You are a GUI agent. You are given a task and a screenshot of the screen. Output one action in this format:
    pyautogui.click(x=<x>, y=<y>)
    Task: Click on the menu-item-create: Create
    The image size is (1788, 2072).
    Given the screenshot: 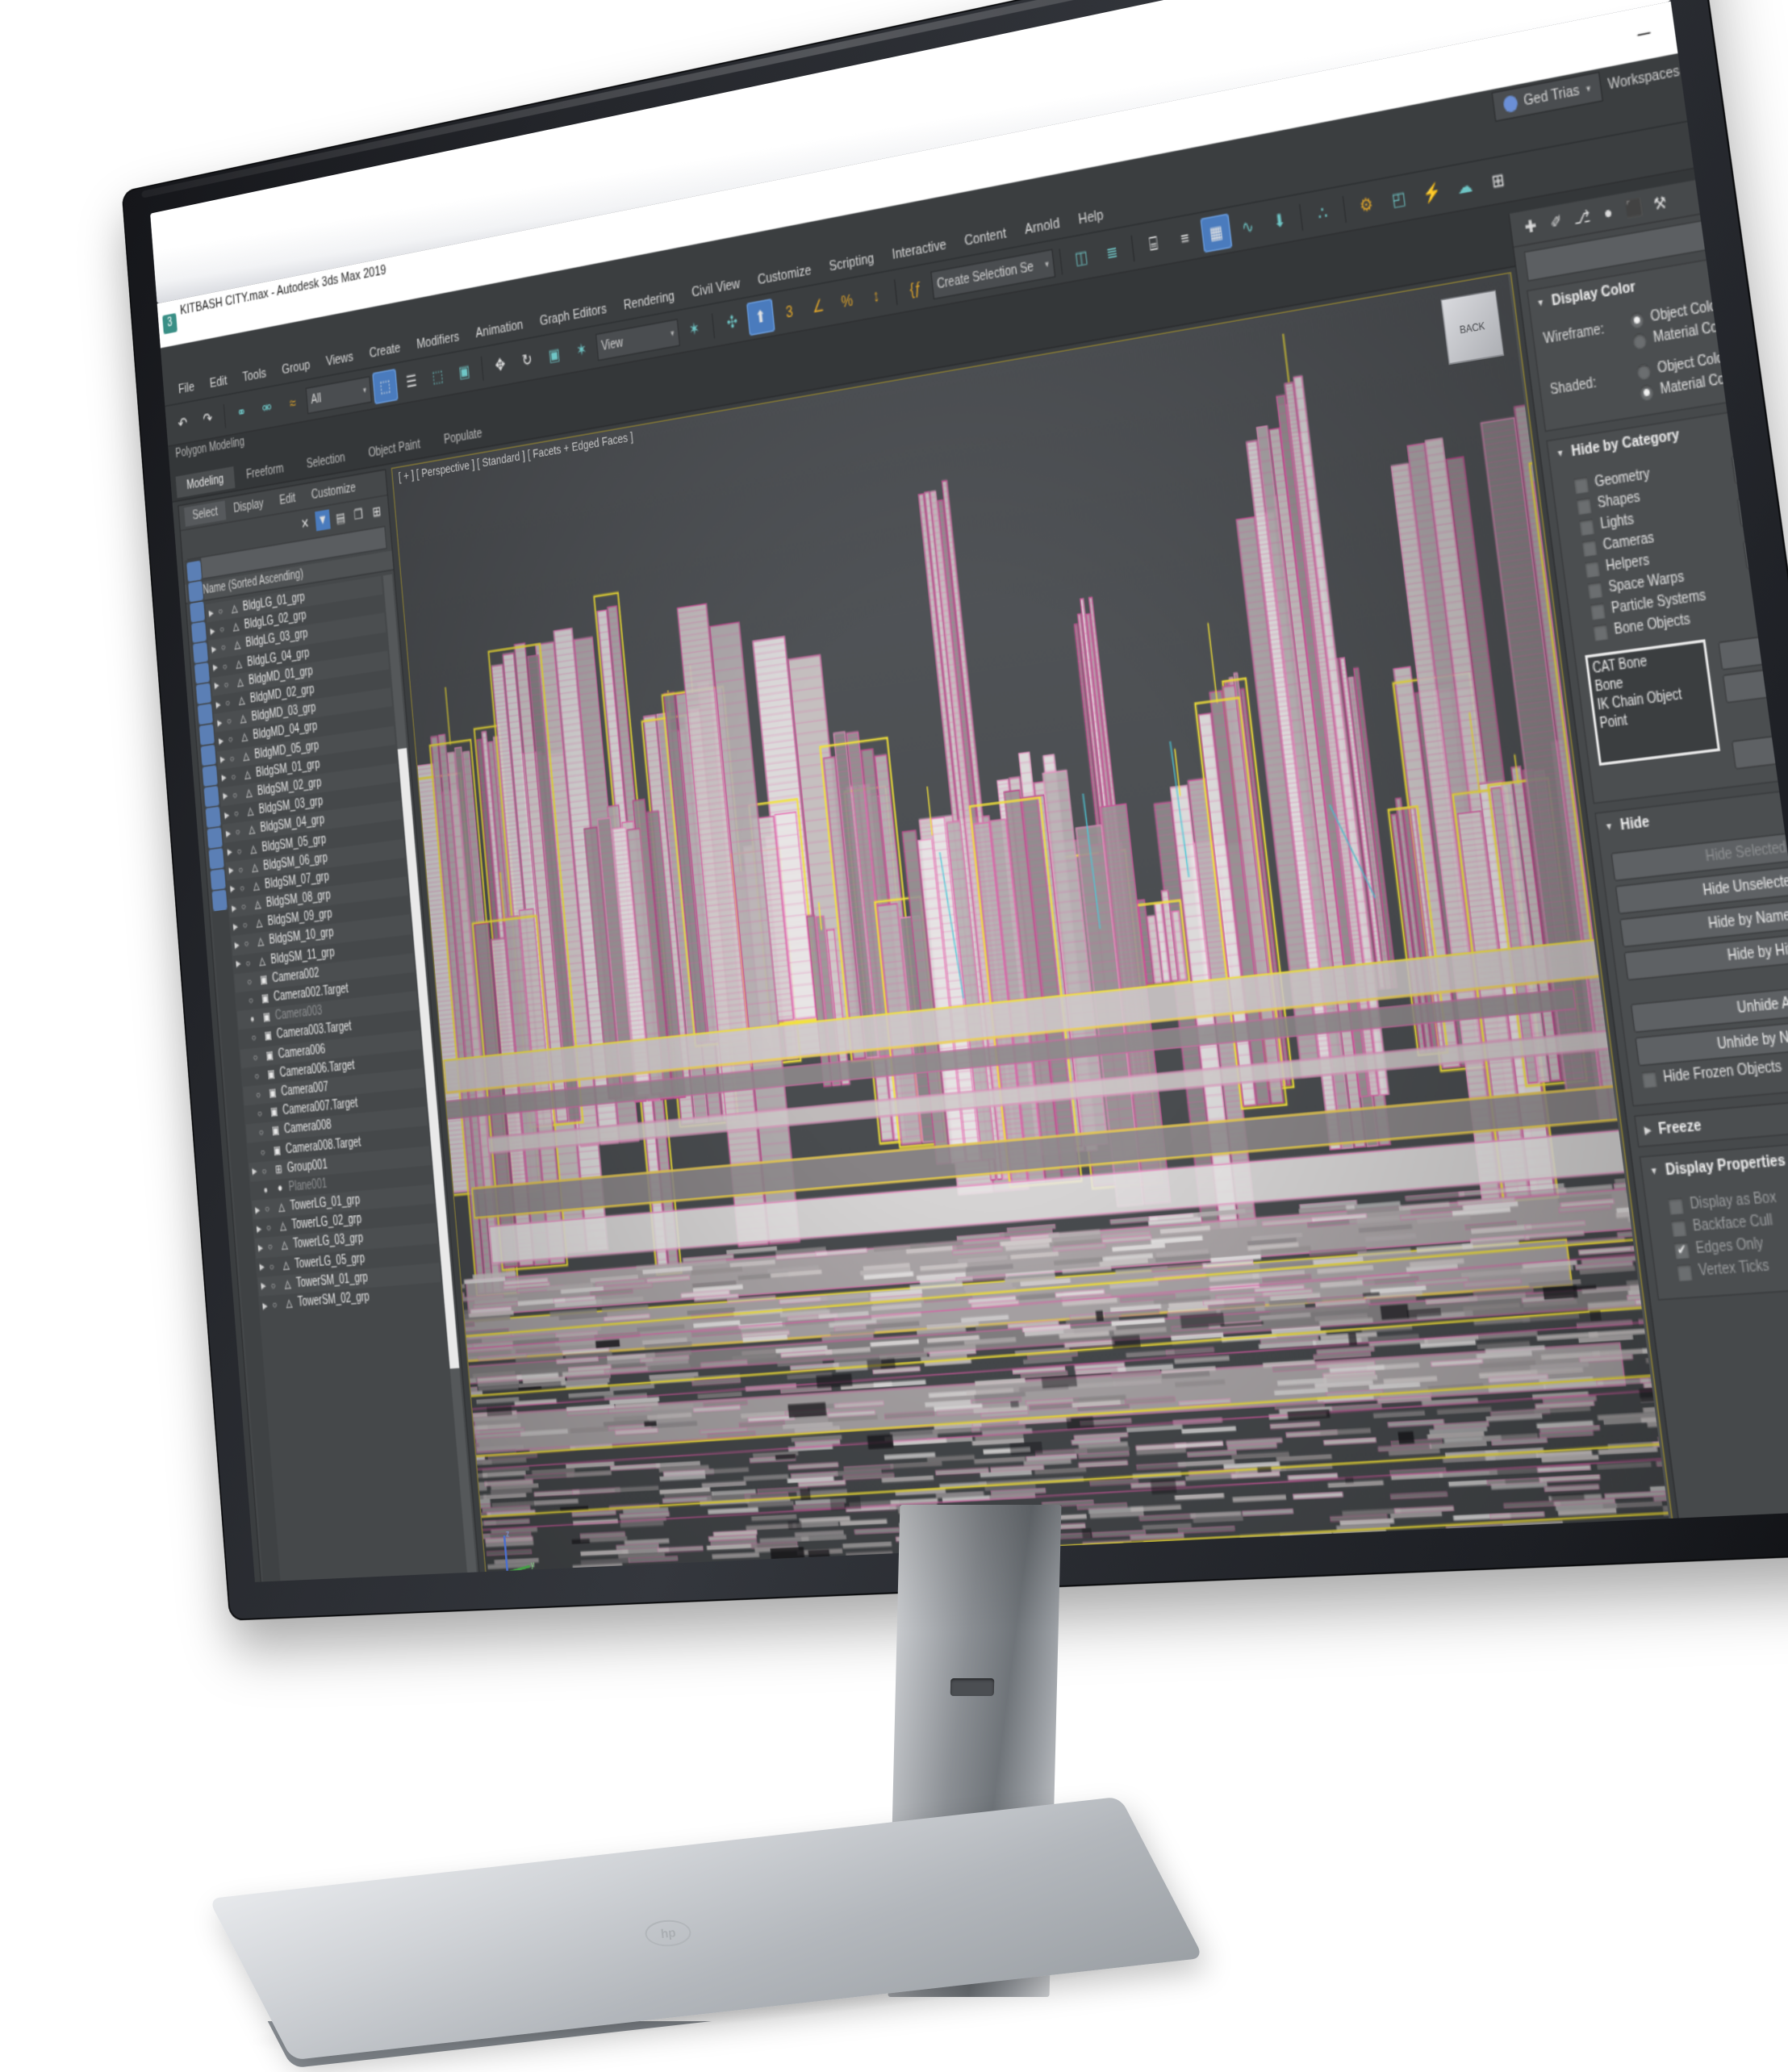 What is the action you would take?
    pyautogui.click(x=384, y=350)
    